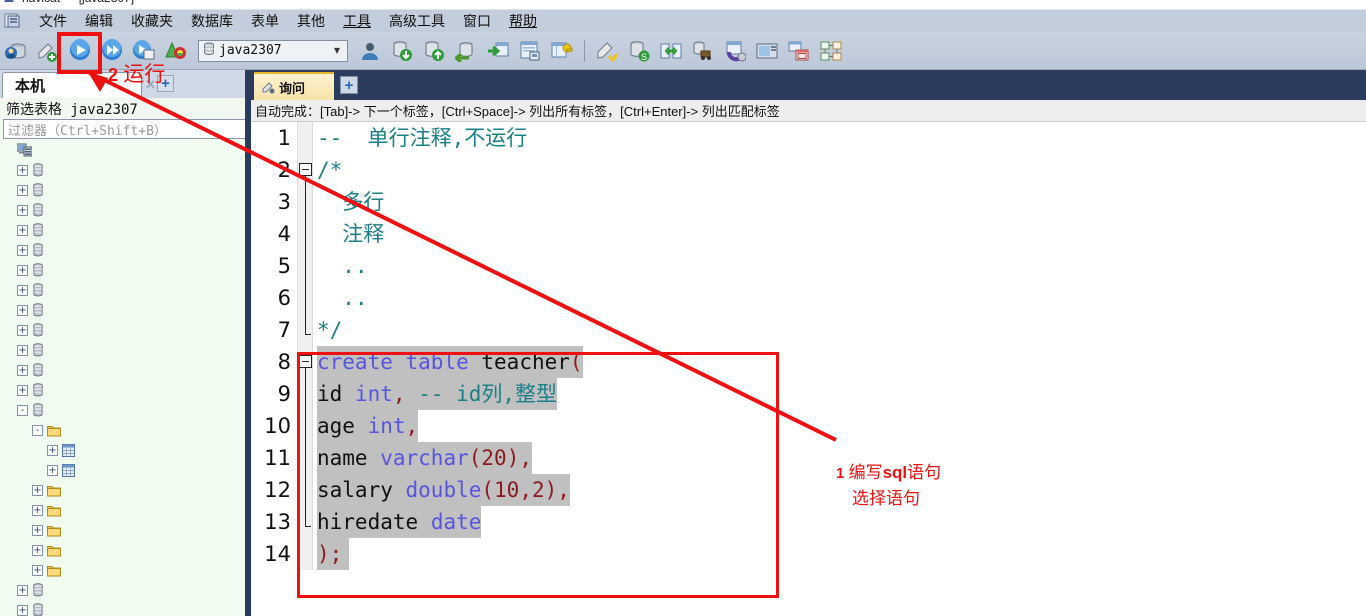 The height and width of the screenshot is (616, 1366). What do you see at coordinates (311, 21) in the screenshot?
I see `menu-item-other: 其他` at bounding box center [311, 21].